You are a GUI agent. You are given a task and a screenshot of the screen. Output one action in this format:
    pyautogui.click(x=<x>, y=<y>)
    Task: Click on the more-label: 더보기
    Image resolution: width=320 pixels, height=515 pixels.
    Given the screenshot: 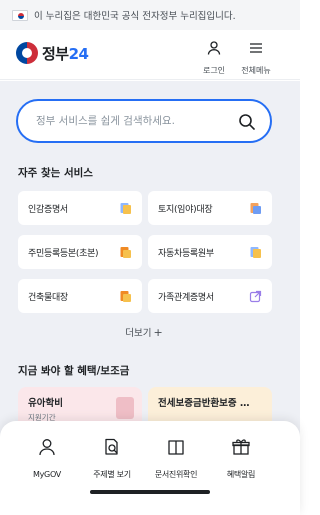 What is the action you would take?
    pyautogui.click(x=138, y=333)
    